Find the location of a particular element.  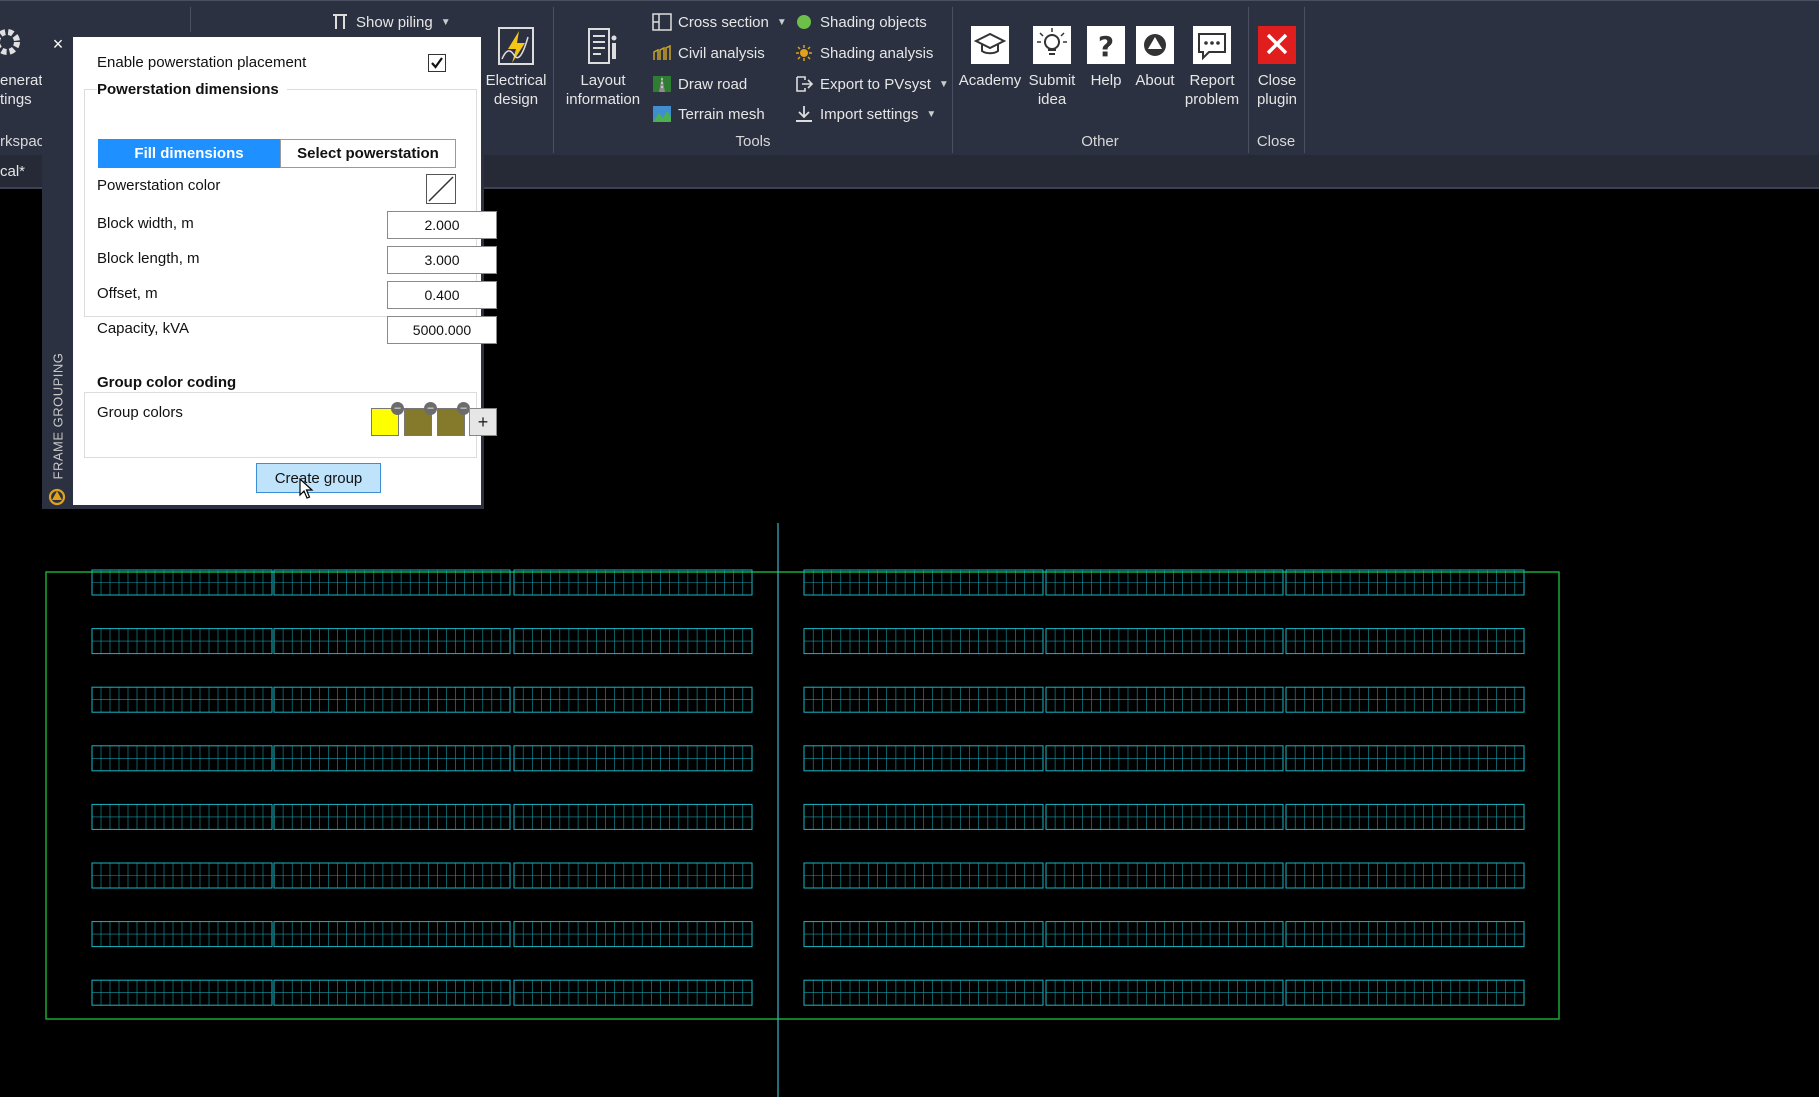

about-button: About is located at coordinates (1155, 57).